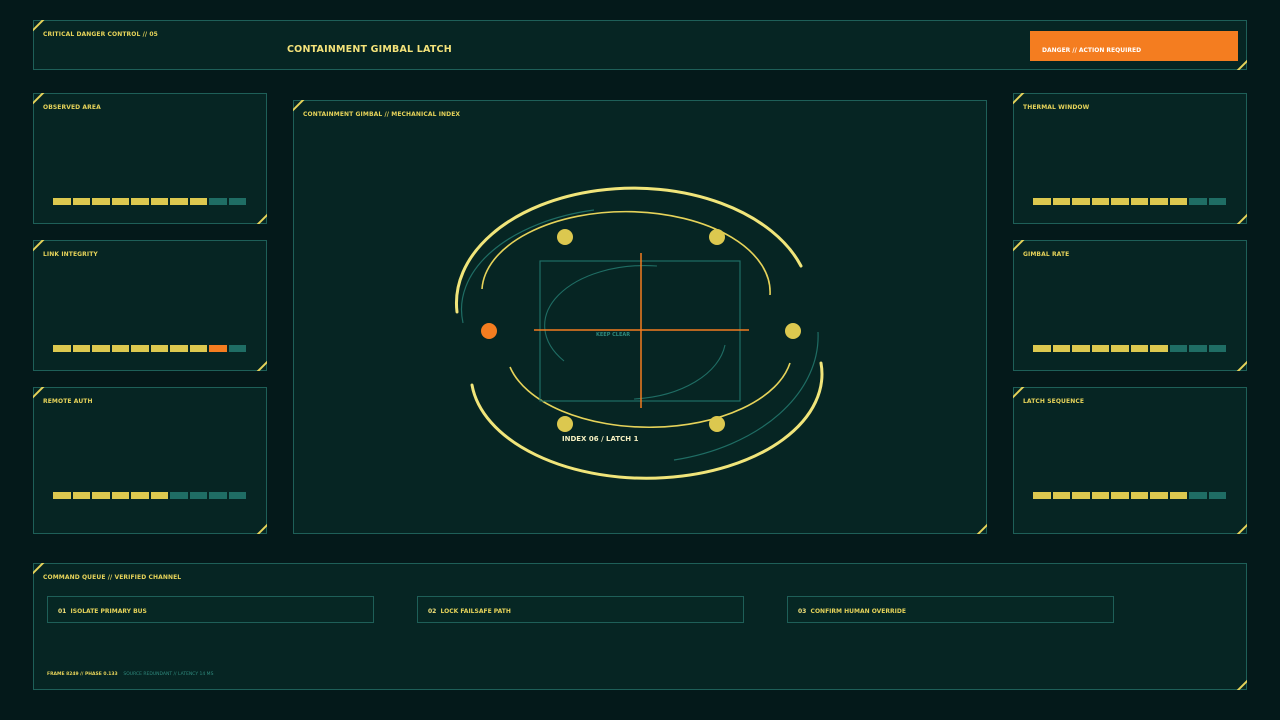 The height and width of the screenshot is (720, 1280). What do you see at coordinates (613, 335) in the screenshot?
I see `keep-clear-label: KEEP CLEAR` at bounding box center [613, 335].